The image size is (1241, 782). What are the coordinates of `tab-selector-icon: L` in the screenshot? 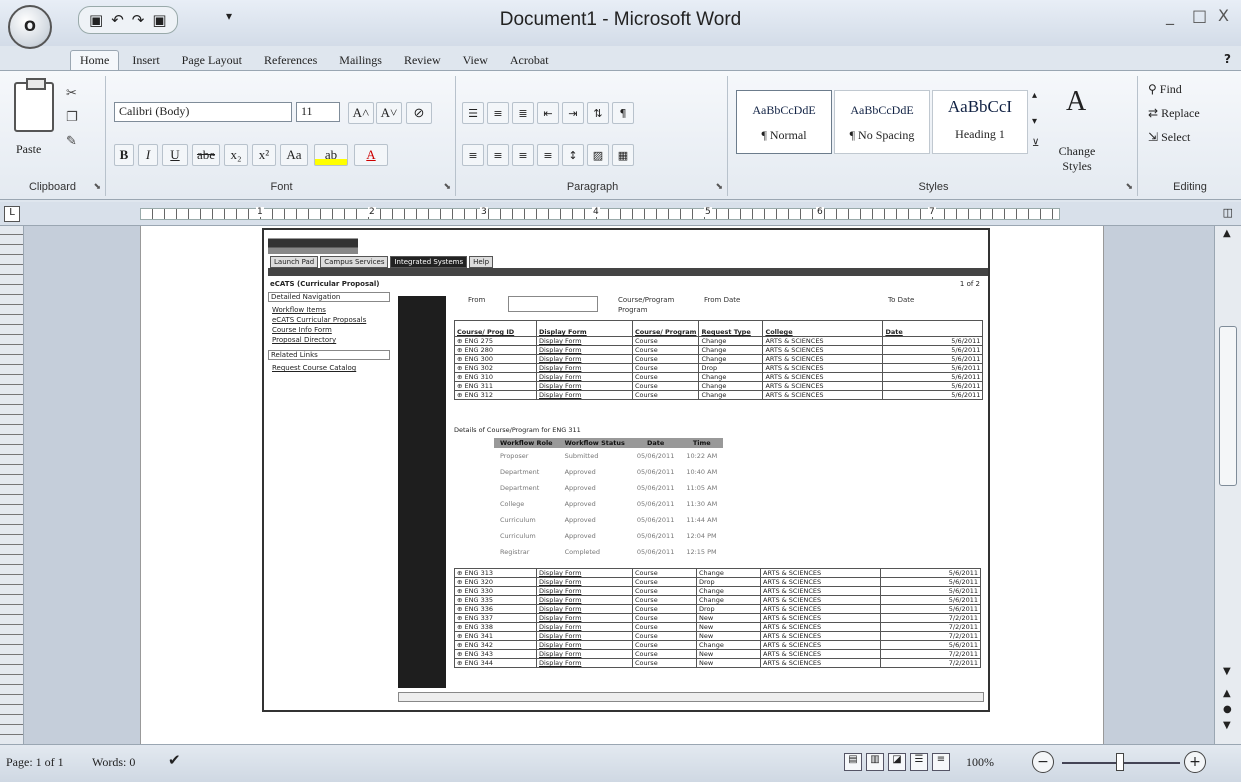 It's located at (12, 214).